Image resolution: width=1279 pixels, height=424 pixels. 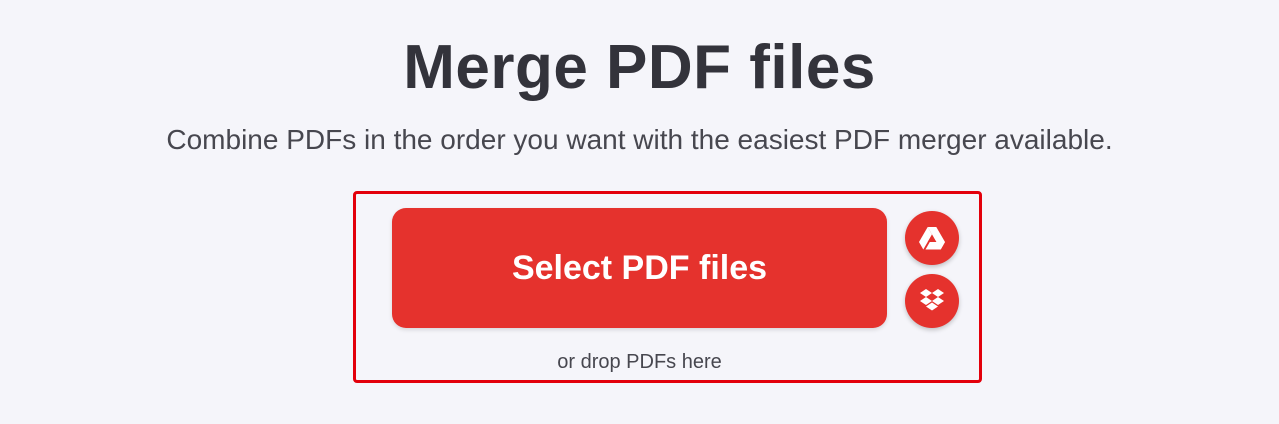 I want to click on google-drive-icon, so click(x=932, y=238).